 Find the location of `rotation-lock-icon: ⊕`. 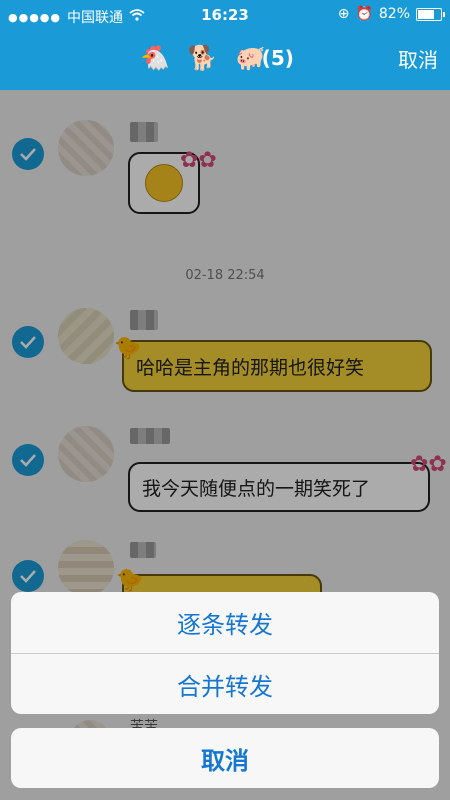

rotation-lock-icon: ⊕ is located at coordinates (343, 14).